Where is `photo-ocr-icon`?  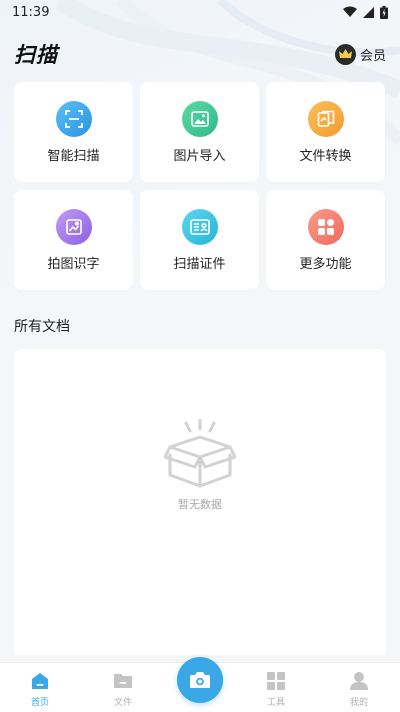 photo-ocr-icon is located at coordinates (73, 226).